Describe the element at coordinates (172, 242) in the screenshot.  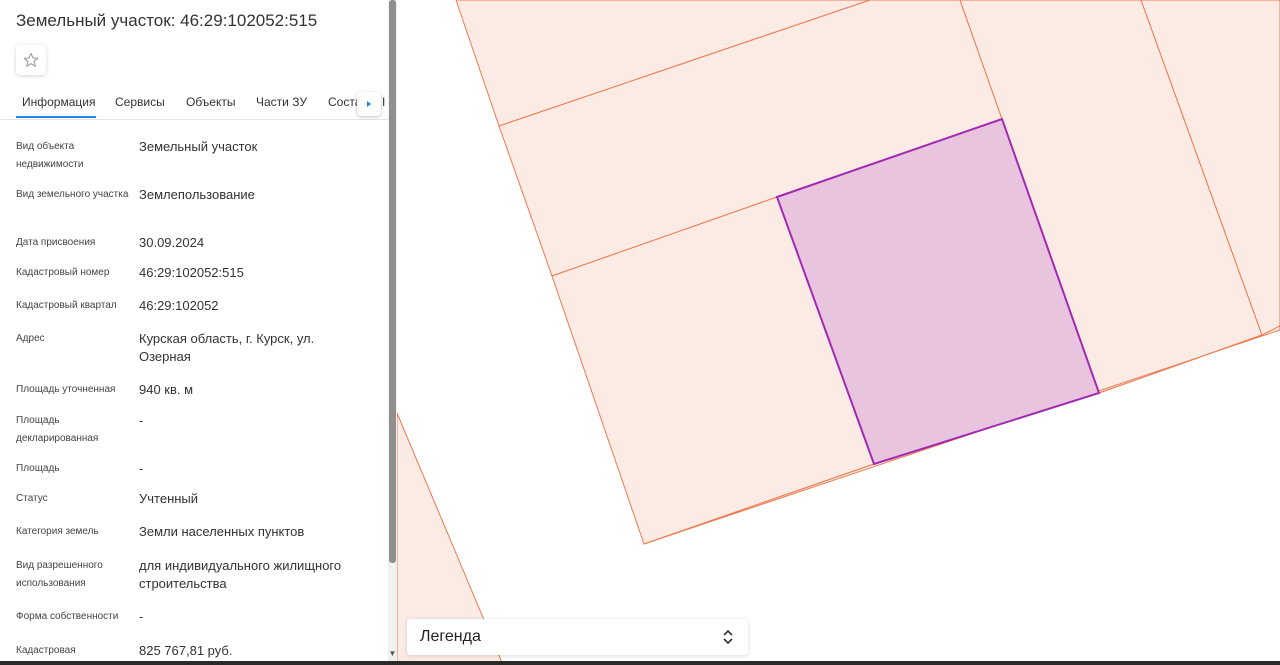
I see `field-value: 30.09.2024` at that location.